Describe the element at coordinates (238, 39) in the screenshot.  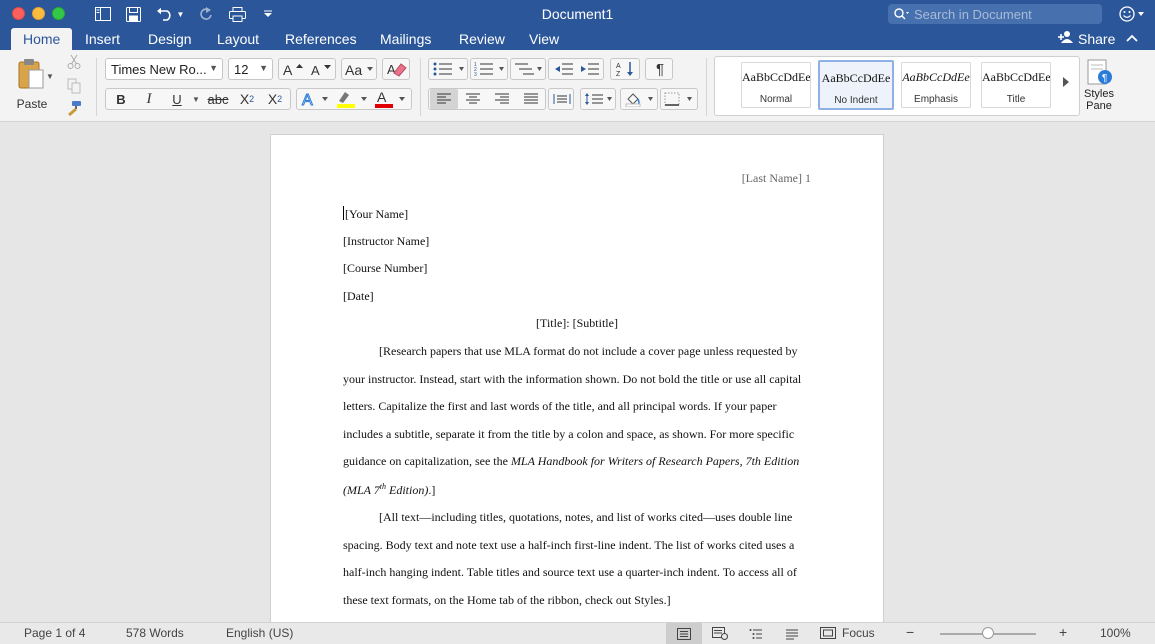
I see `tab-layout: Layout` at that location.